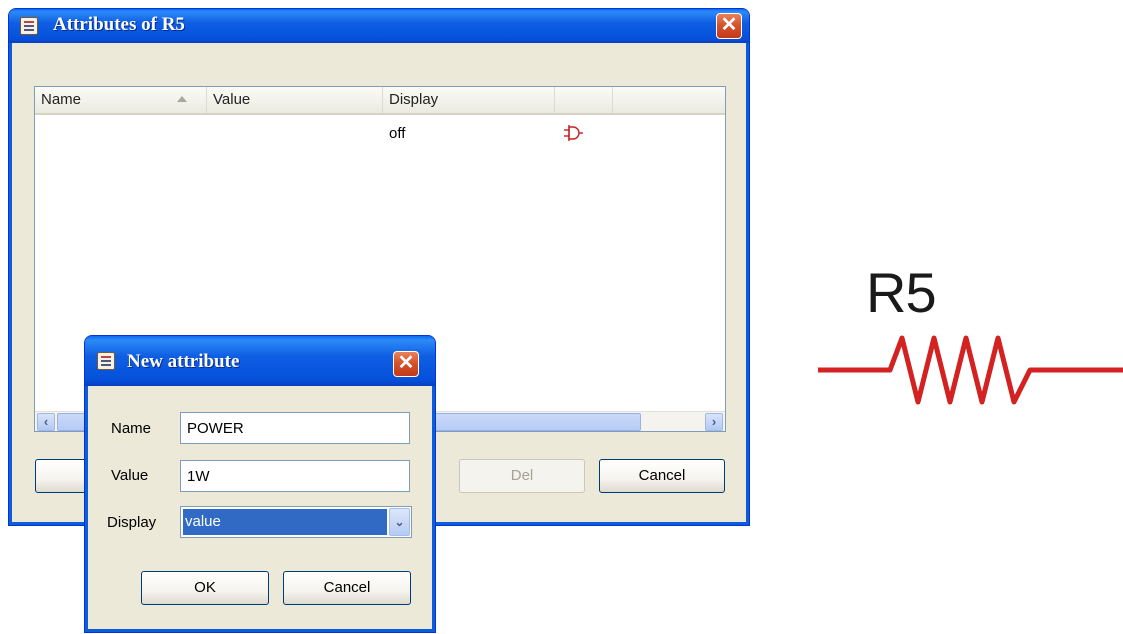 This screenshot has width=1123, height=634. What do you see at coordinates (379, 26) in the screenshot?
I see `attributes-titlebar: Attributes of R5 ✕` at bounding box center [379, 26].